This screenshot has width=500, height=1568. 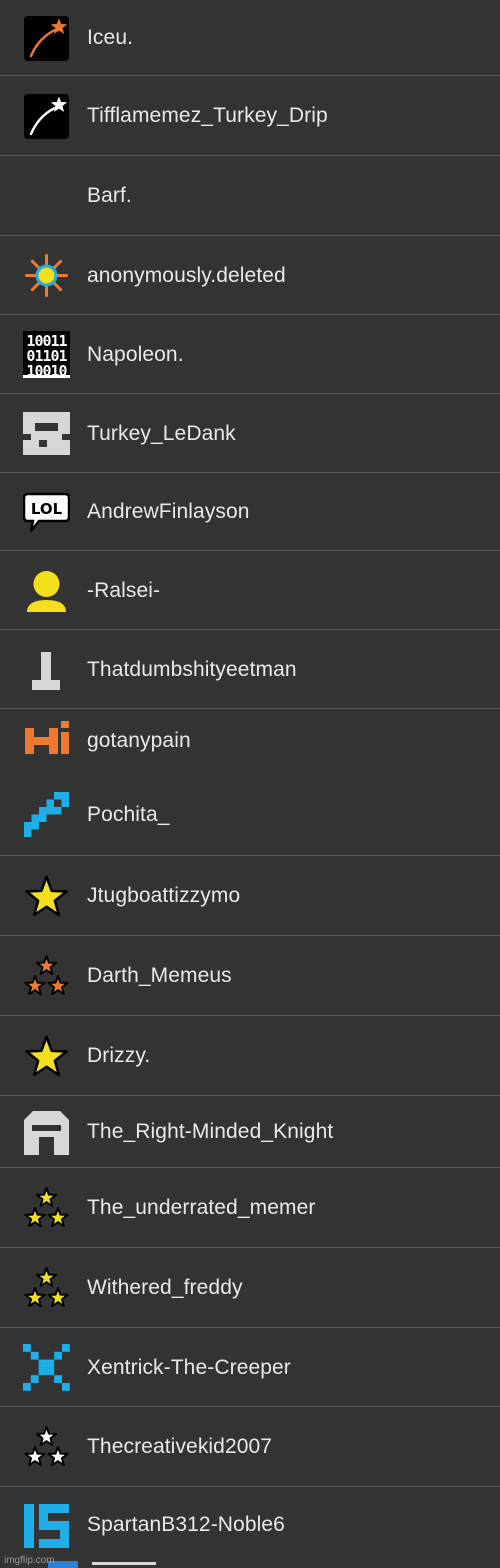 What do you see at coordinates (161, 433) in the screenshot?
I see `username-label: Turkey_LeDank` at bounding box center [161, 433].